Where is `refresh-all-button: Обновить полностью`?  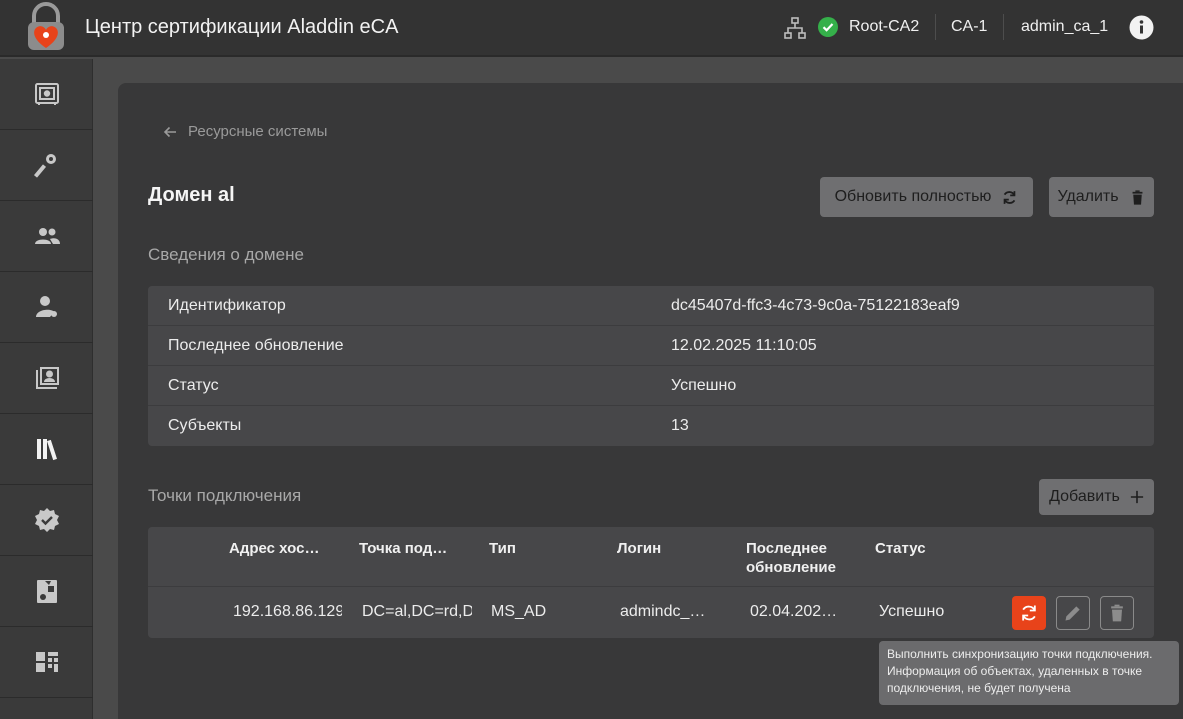
refresh-all-button: Обновить полностью is located at coordinates (926, 197).